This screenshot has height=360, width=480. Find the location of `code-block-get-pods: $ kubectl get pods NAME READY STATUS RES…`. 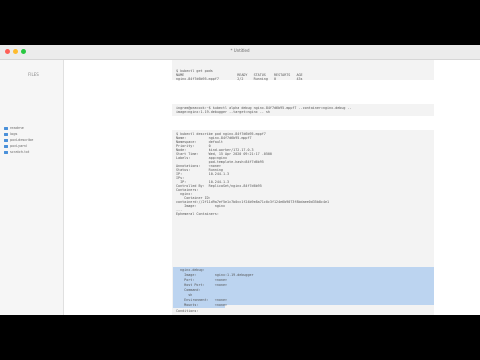

code-block-get-pods: $ kubectl get pods NAME READY STATUS RES… is located at coordinates (303, 70).